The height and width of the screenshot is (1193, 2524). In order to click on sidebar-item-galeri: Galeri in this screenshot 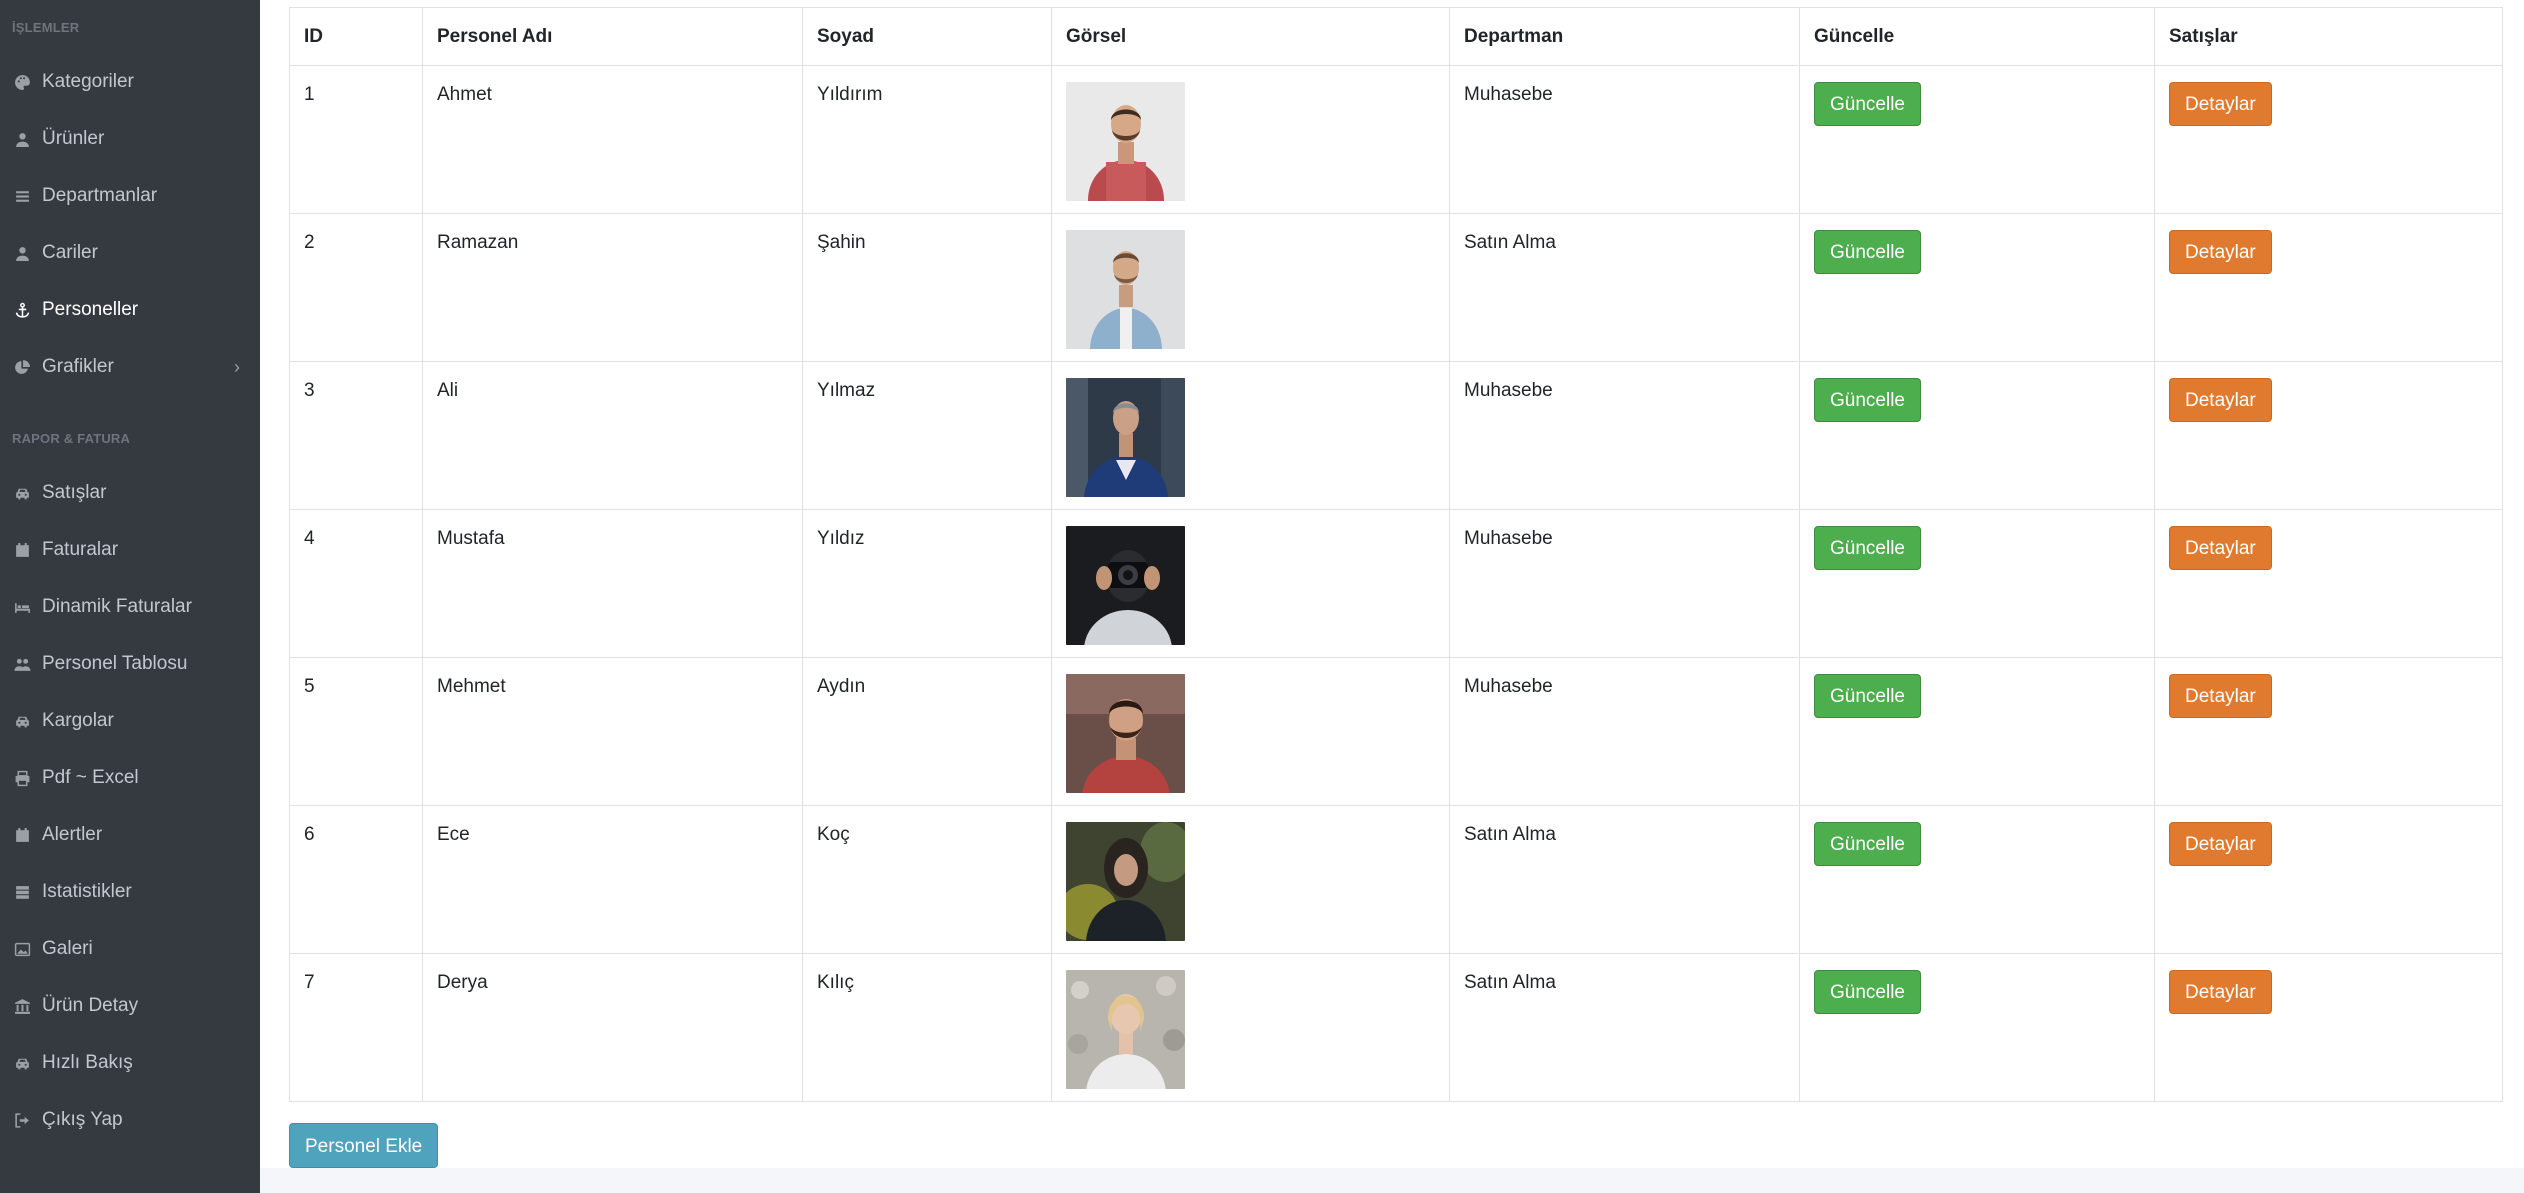, I will do `click(130, 949)`.